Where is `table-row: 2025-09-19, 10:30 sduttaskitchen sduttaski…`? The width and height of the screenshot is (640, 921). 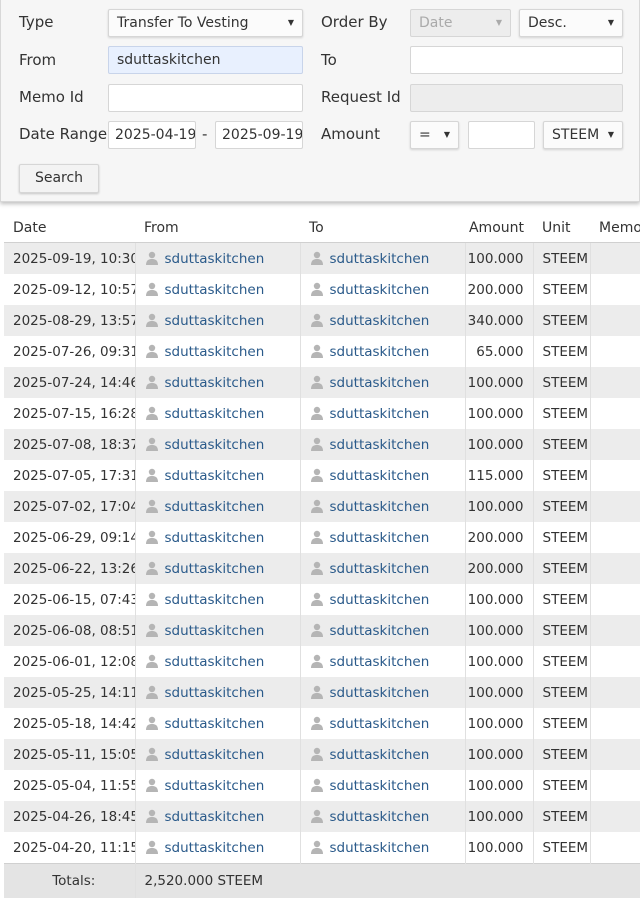
table-row: 2025-09-19, 10:30 sduttaskitchen sduttaski… is located at coordinates (322, 258).